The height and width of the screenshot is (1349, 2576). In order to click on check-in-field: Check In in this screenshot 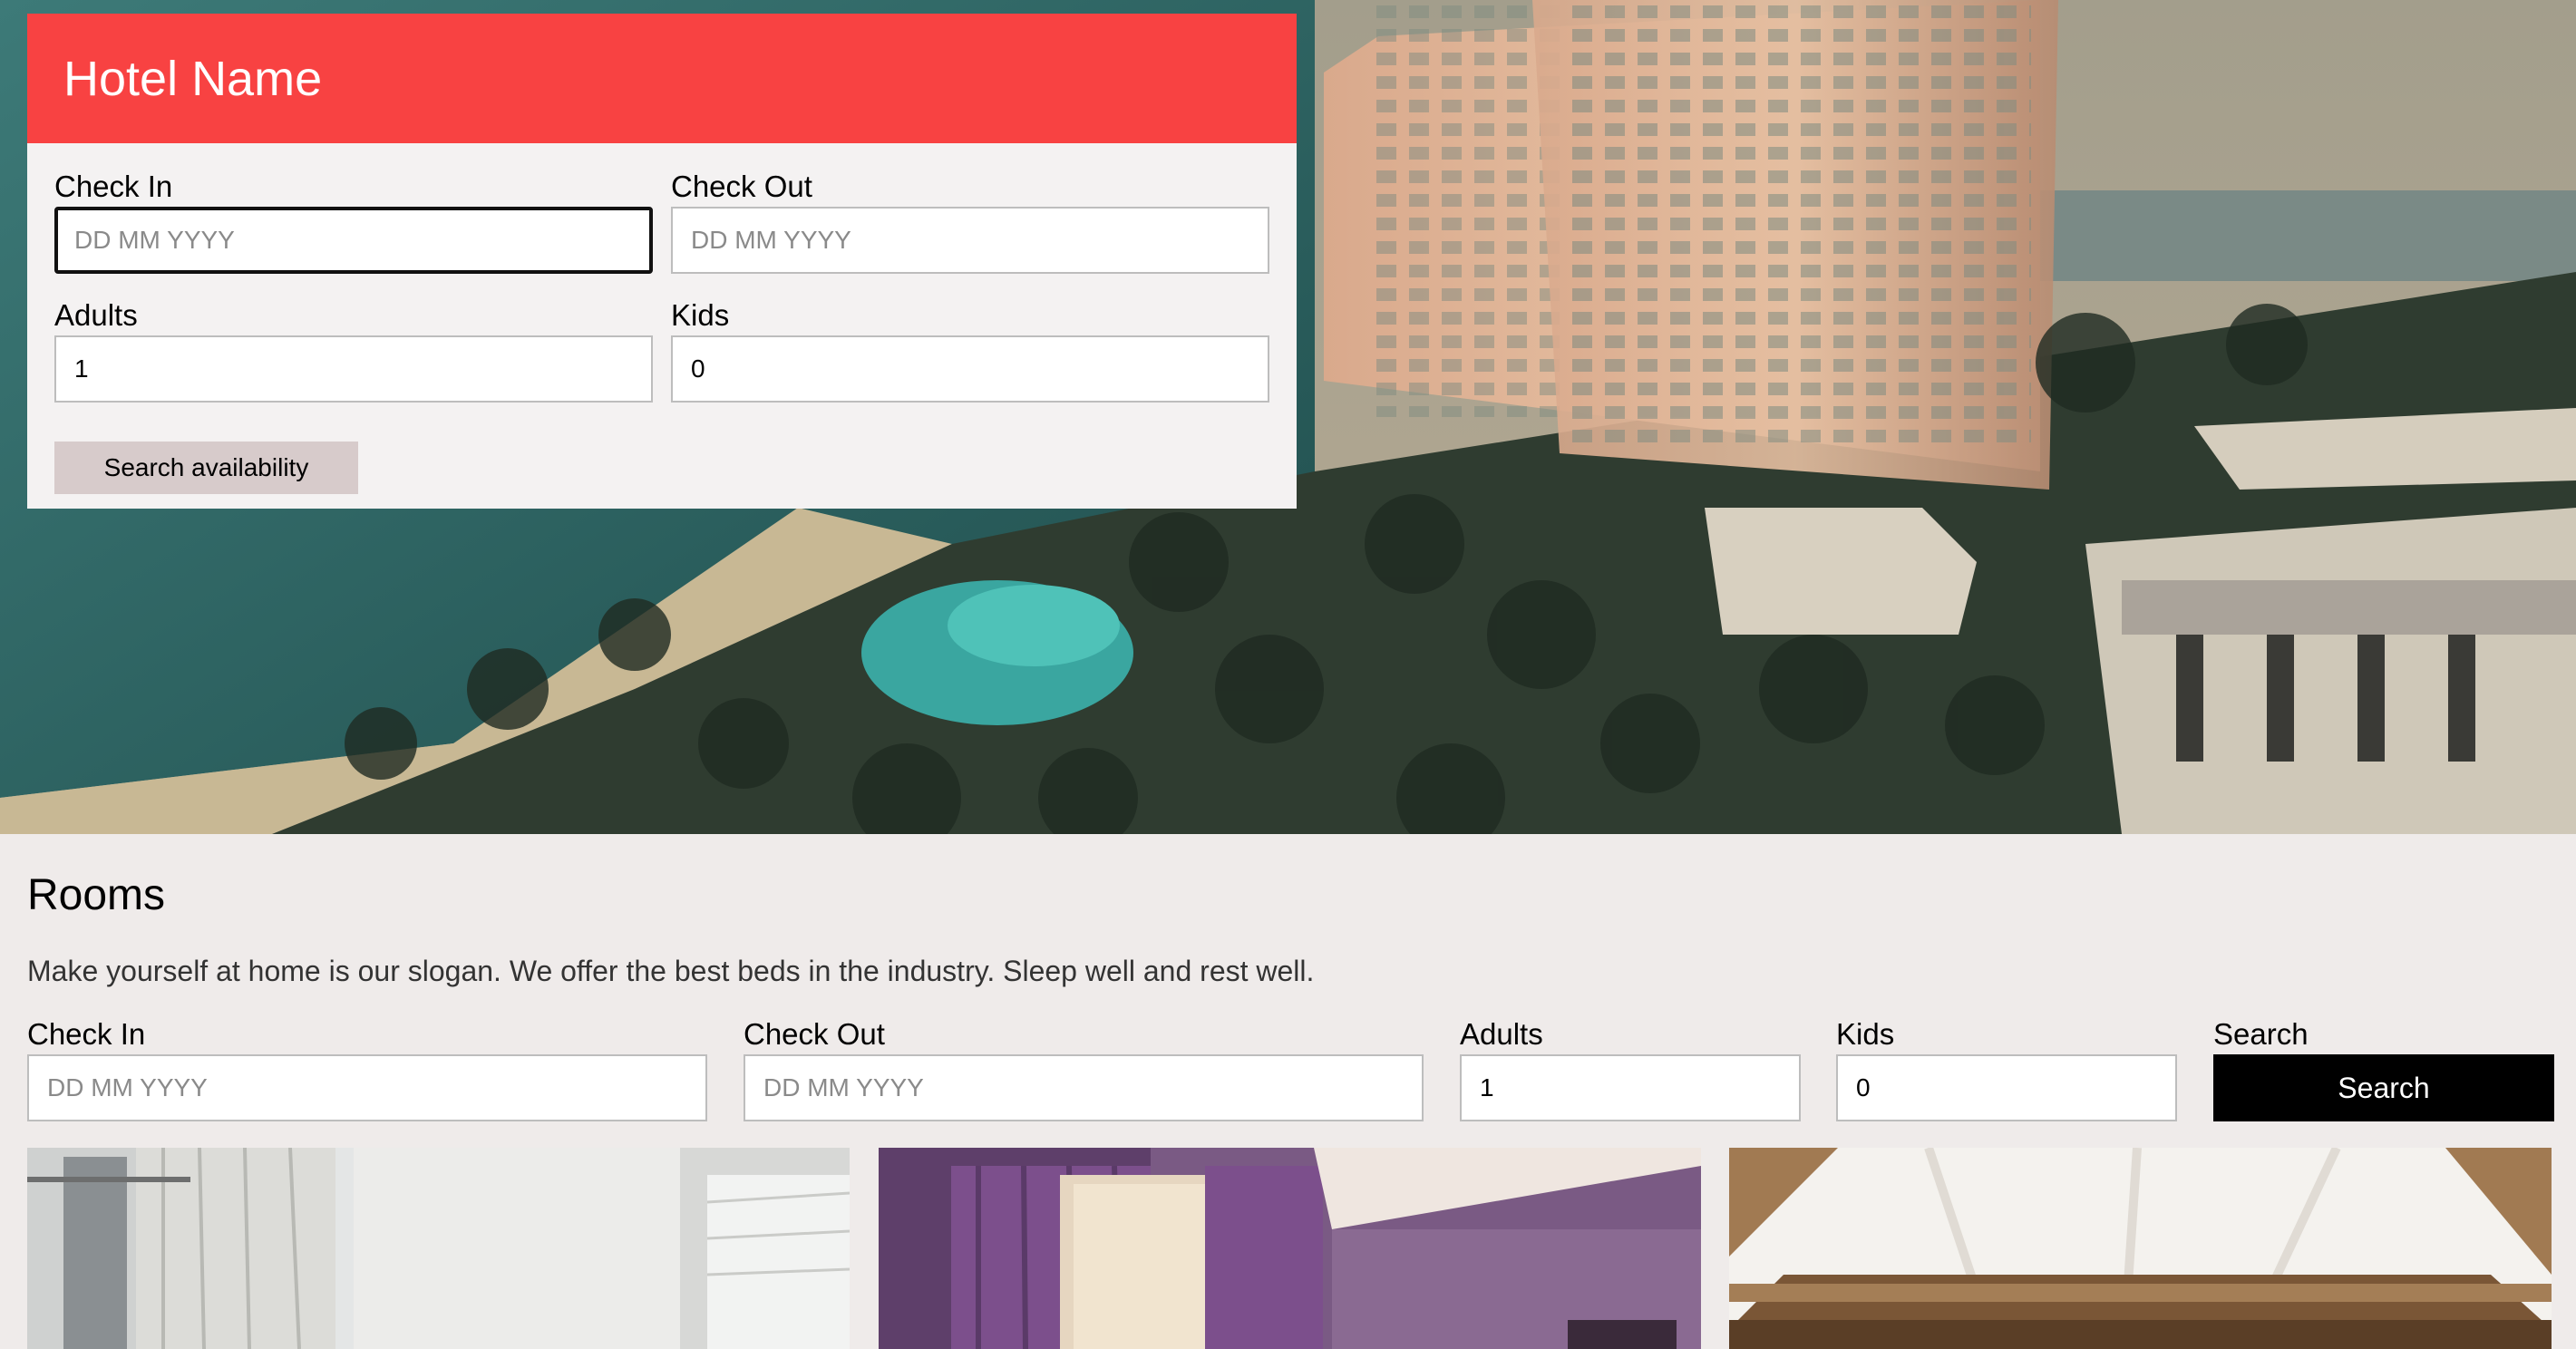, I will do `click(353, 222)`.